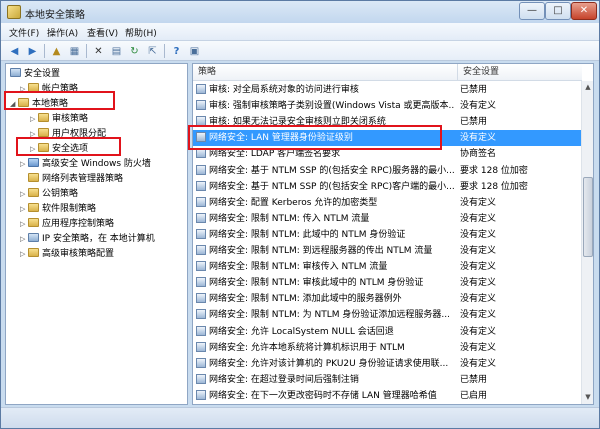 Image resolution: width=600 pixels, height=429 pixels. Describe the element at coordinates (102, 32) in the screenshot. I see `menu-view: 查看(V)` at that location.